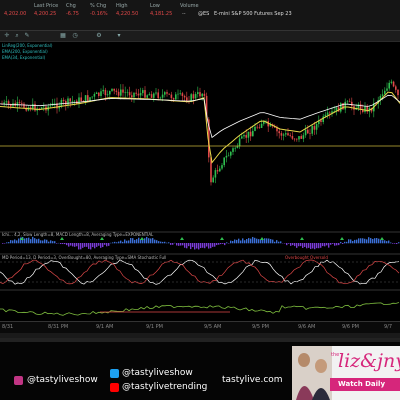 This screenshot has height=400, width=400. I want to click on style-icon: ▾, so click(119, 36).